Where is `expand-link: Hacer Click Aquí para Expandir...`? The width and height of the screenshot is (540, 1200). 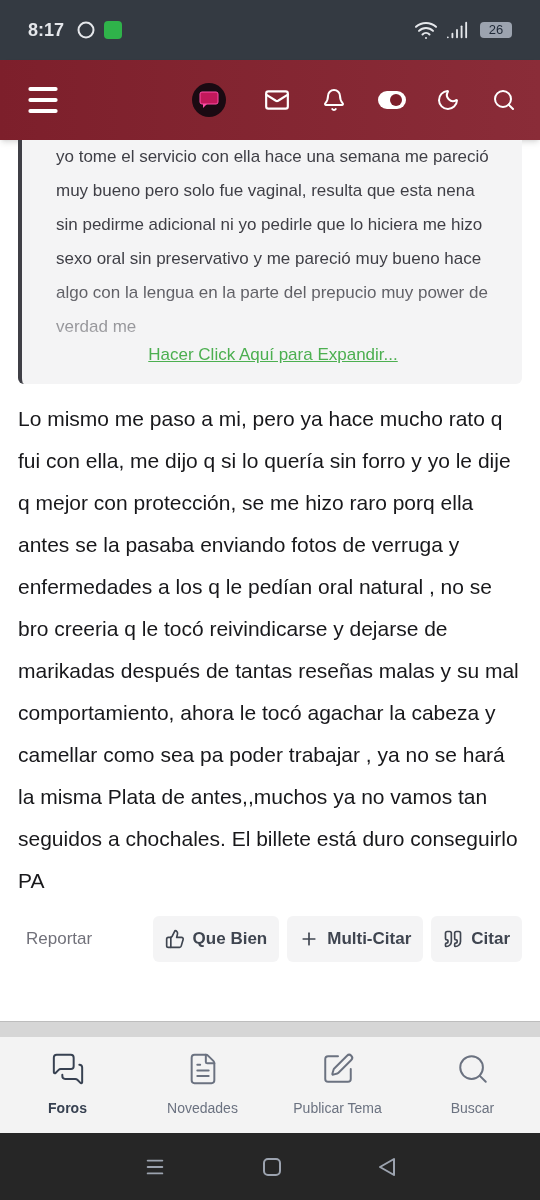
expand-link: Hacer Click Aquí para Expandir... is located at coordinates (273, 355).